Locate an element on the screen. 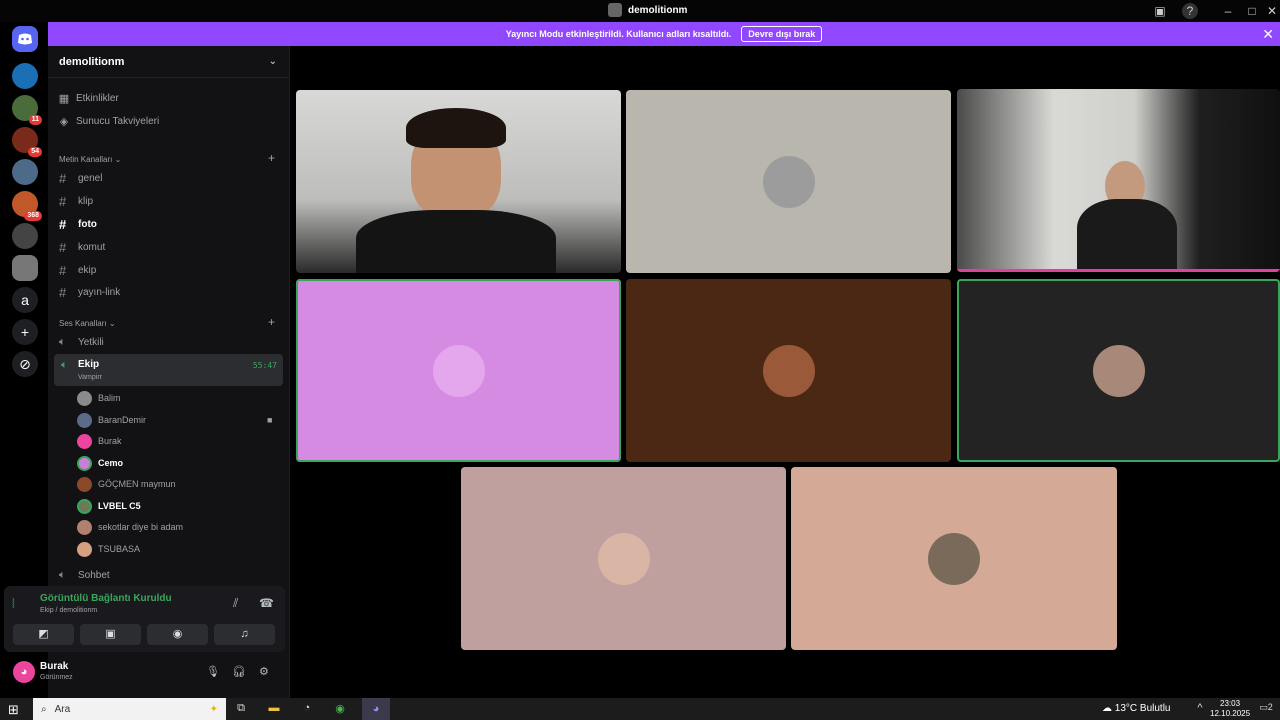 Image resolution: width=1280 pixels, height=720 pixels. camera-off-button: ◩ is located at coordinates (43, 634).